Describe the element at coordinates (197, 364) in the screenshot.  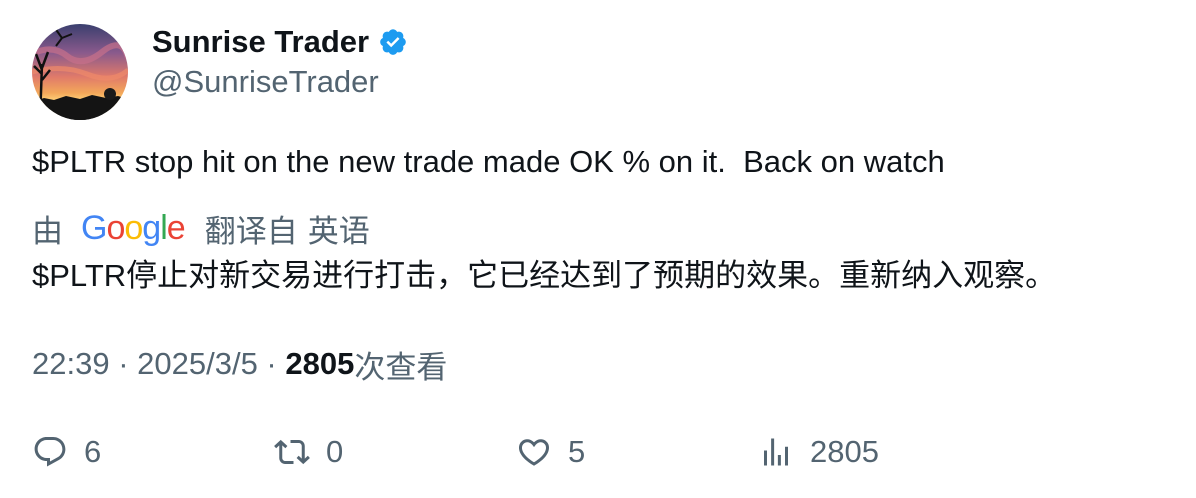
I see `tweet-date: 2025/3/5` at that location.